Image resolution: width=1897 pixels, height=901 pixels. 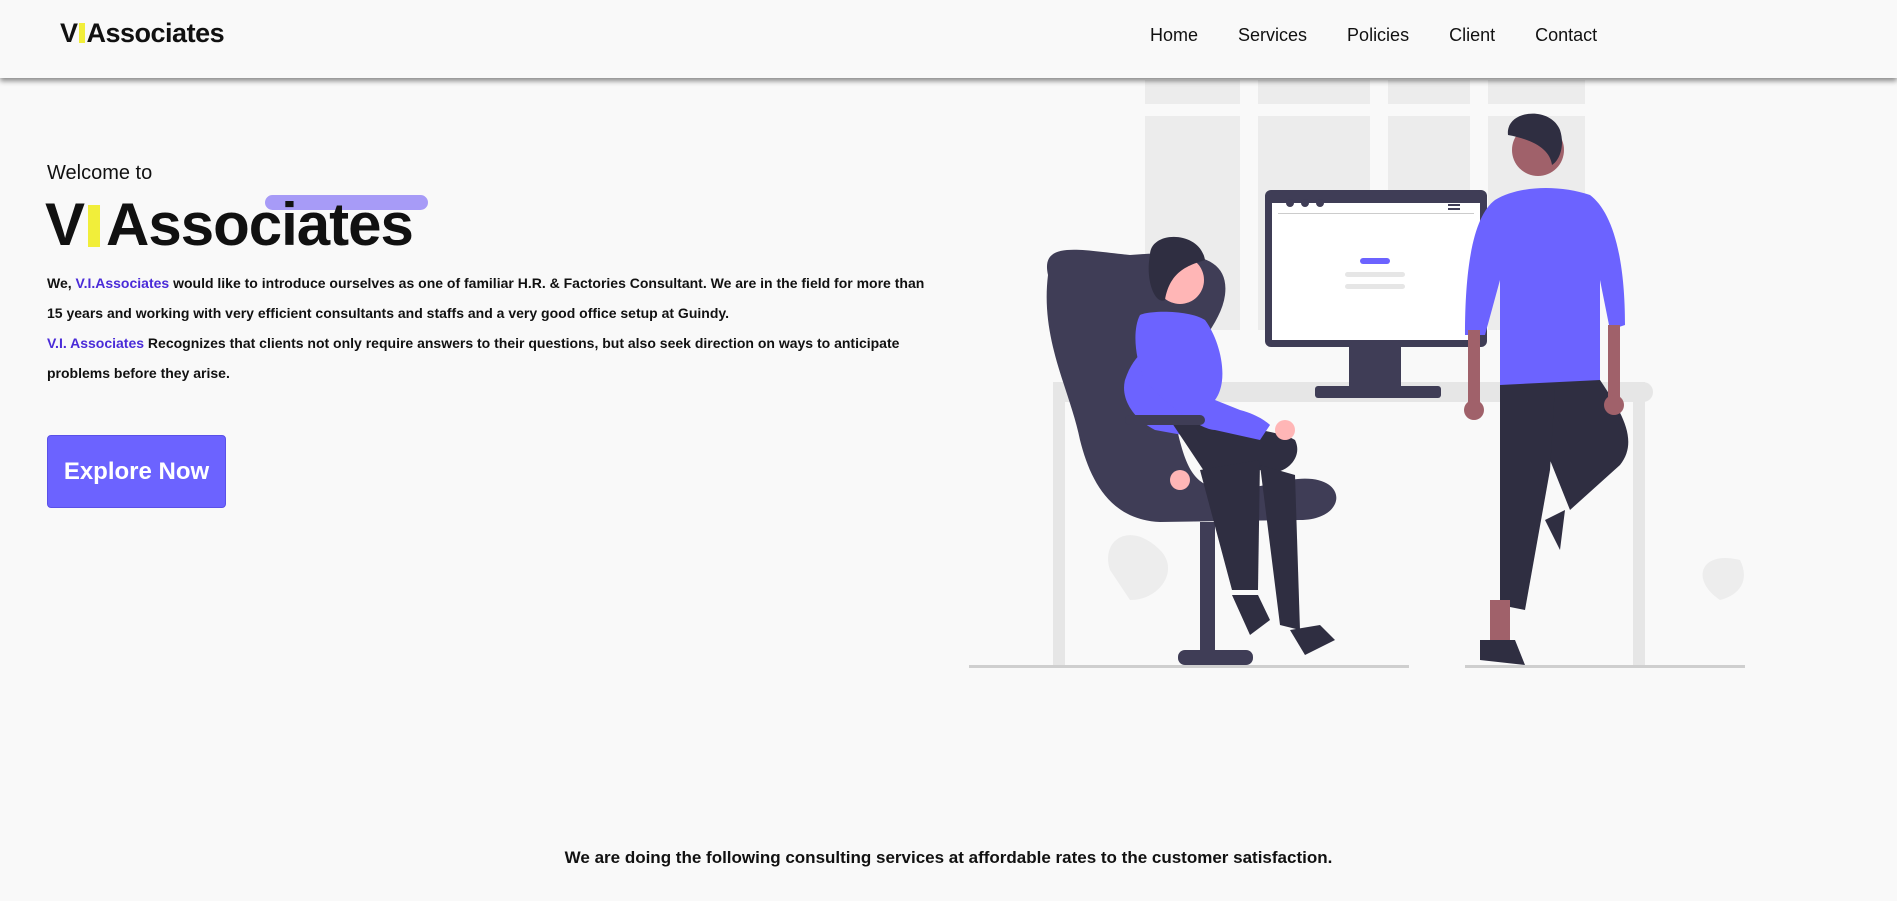 I want to click on main-nav: Home Services Policies Client Contact, so click(x=1373, y=35).